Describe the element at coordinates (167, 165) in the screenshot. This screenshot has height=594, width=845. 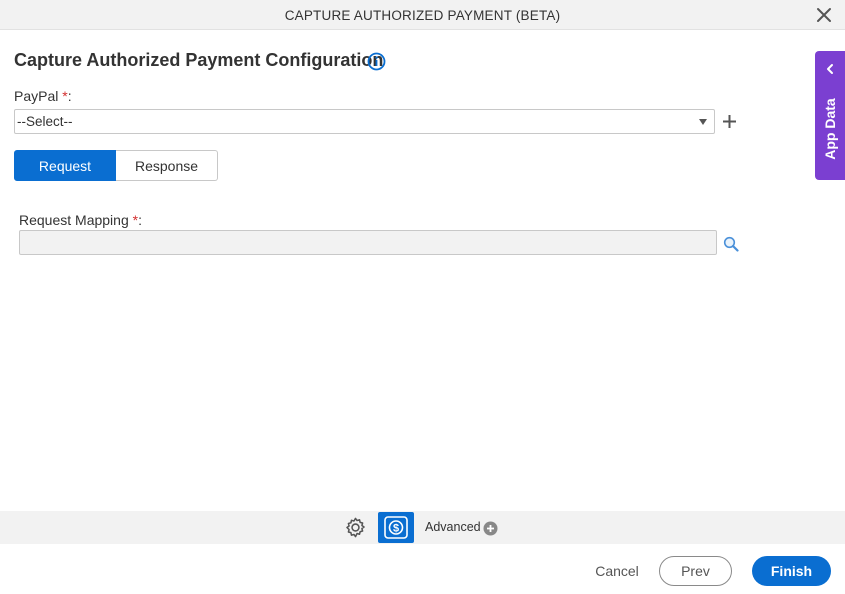
I see `tab-response: Response` at that location.